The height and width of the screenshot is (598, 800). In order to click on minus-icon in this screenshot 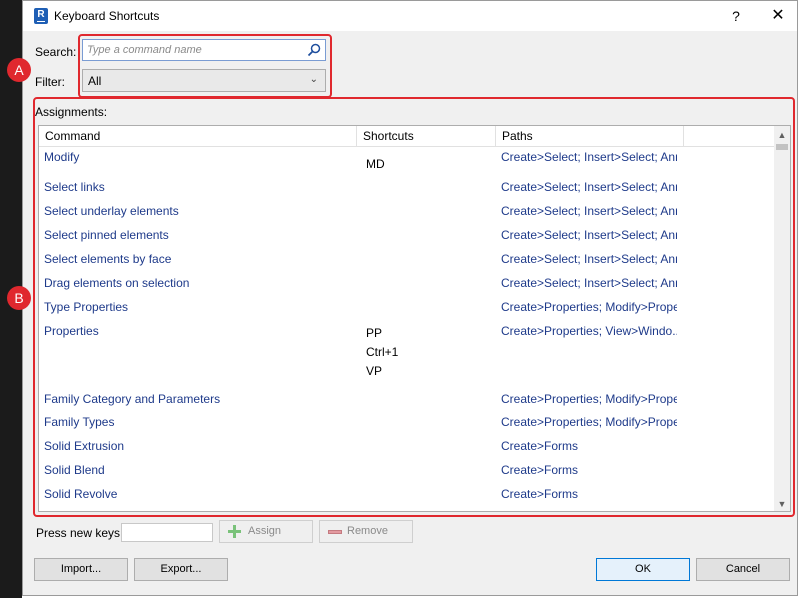, I will do `click(335, 532)`.